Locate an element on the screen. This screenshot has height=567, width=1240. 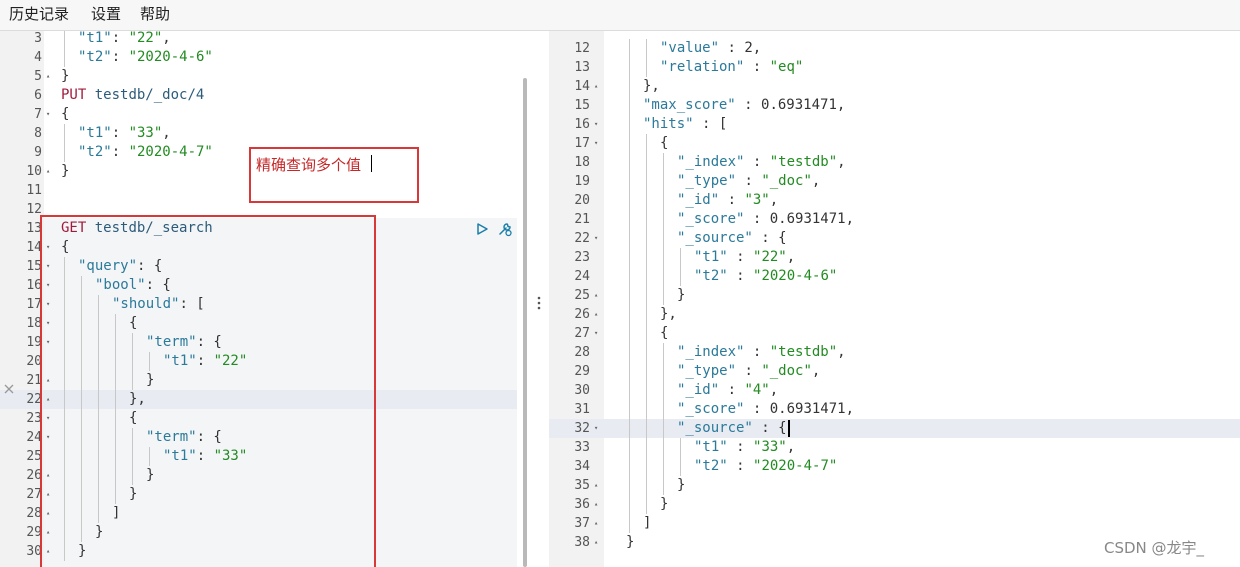
line-number: 4 is located at coordinates (38, 57).